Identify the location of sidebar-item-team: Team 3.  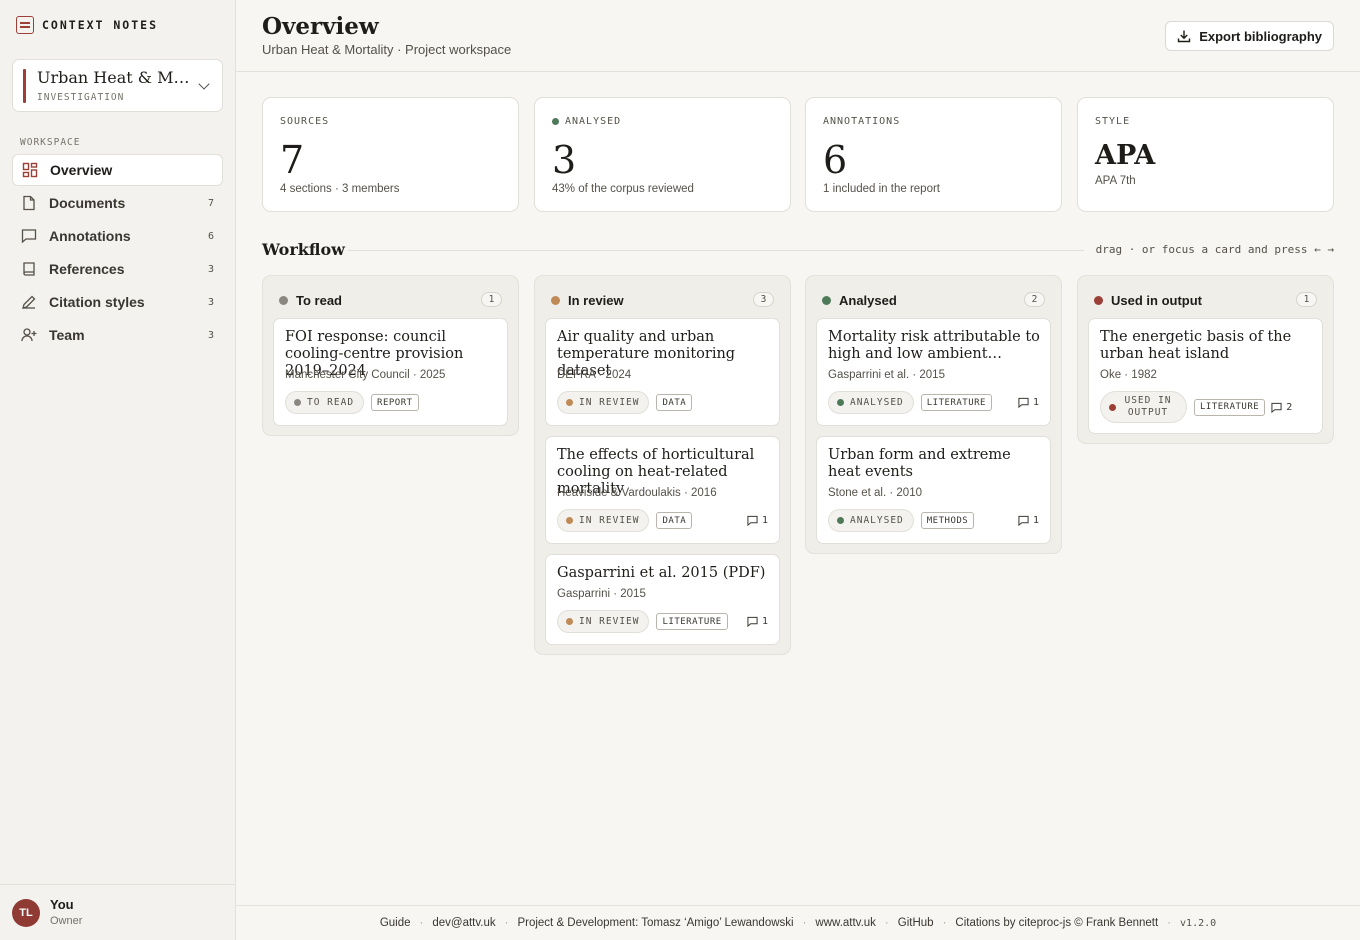
(117, 335).